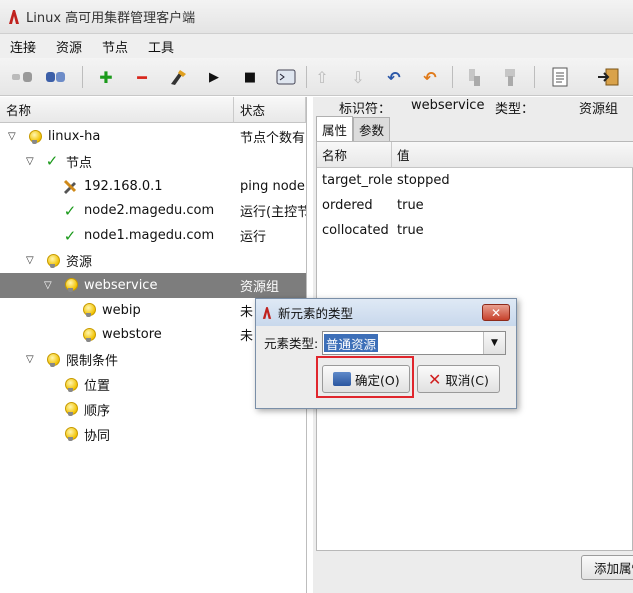  Describe the element at coordinates (161, 46) in the screenshot. I see `menu-tools: 工具` at that location.